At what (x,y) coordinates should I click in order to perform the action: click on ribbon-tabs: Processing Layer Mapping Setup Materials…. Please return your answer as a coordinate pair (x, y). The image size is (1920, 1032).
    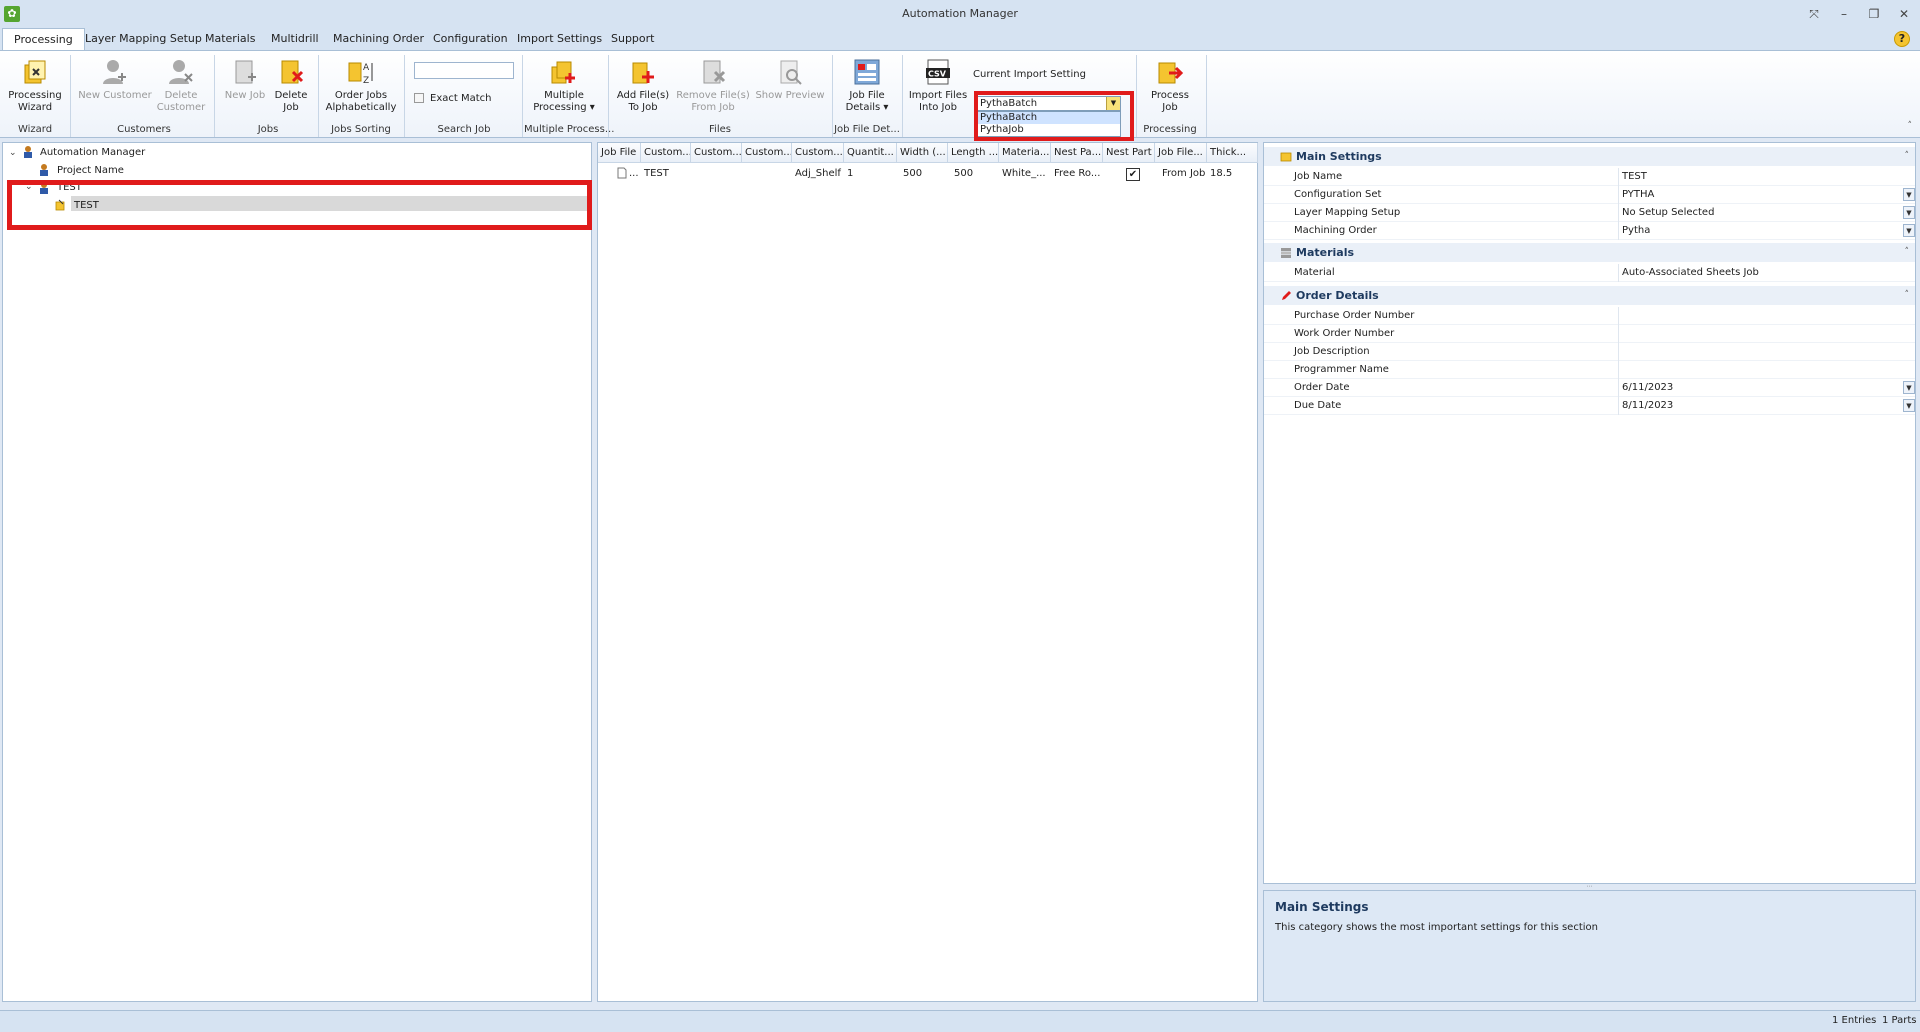
    Looking at the image, I should click on (960, 39).